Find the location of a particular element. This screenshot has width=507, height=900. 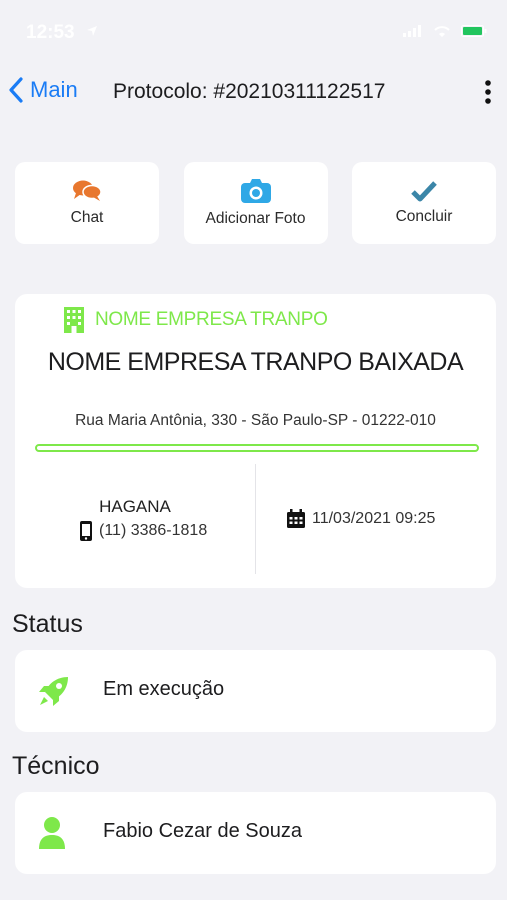

signal-icon is located at coordinates (413, 33).